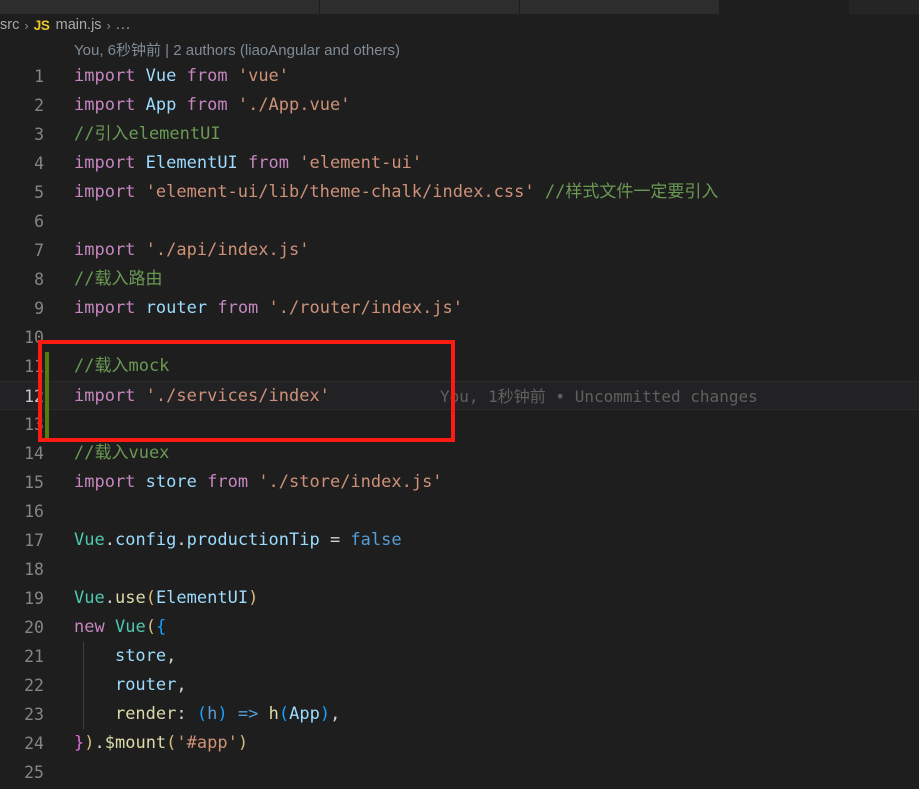 The width and height of the screenshot is (919, 789). Describe the element at coordinates (83, 685) in the screenshot. I see `indent-guide` at that location.